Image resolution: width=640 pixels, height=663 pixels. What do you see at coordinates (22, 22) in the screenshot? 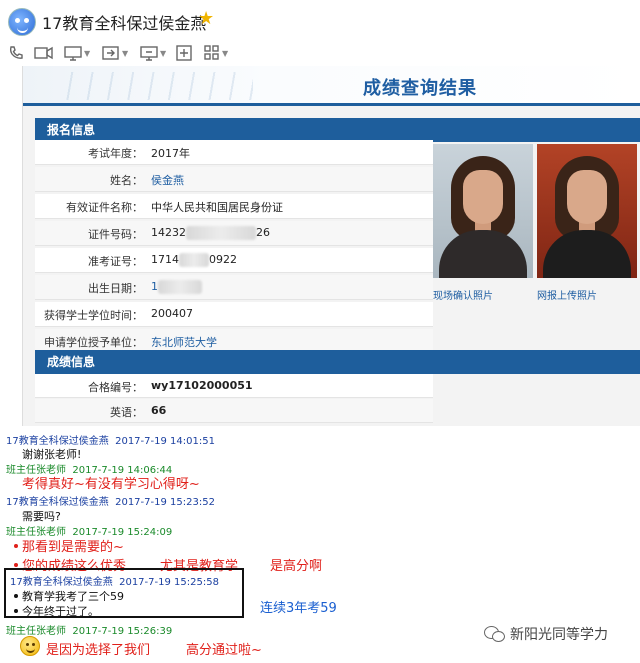
I see `avatar` at bounding box center [22, 22].